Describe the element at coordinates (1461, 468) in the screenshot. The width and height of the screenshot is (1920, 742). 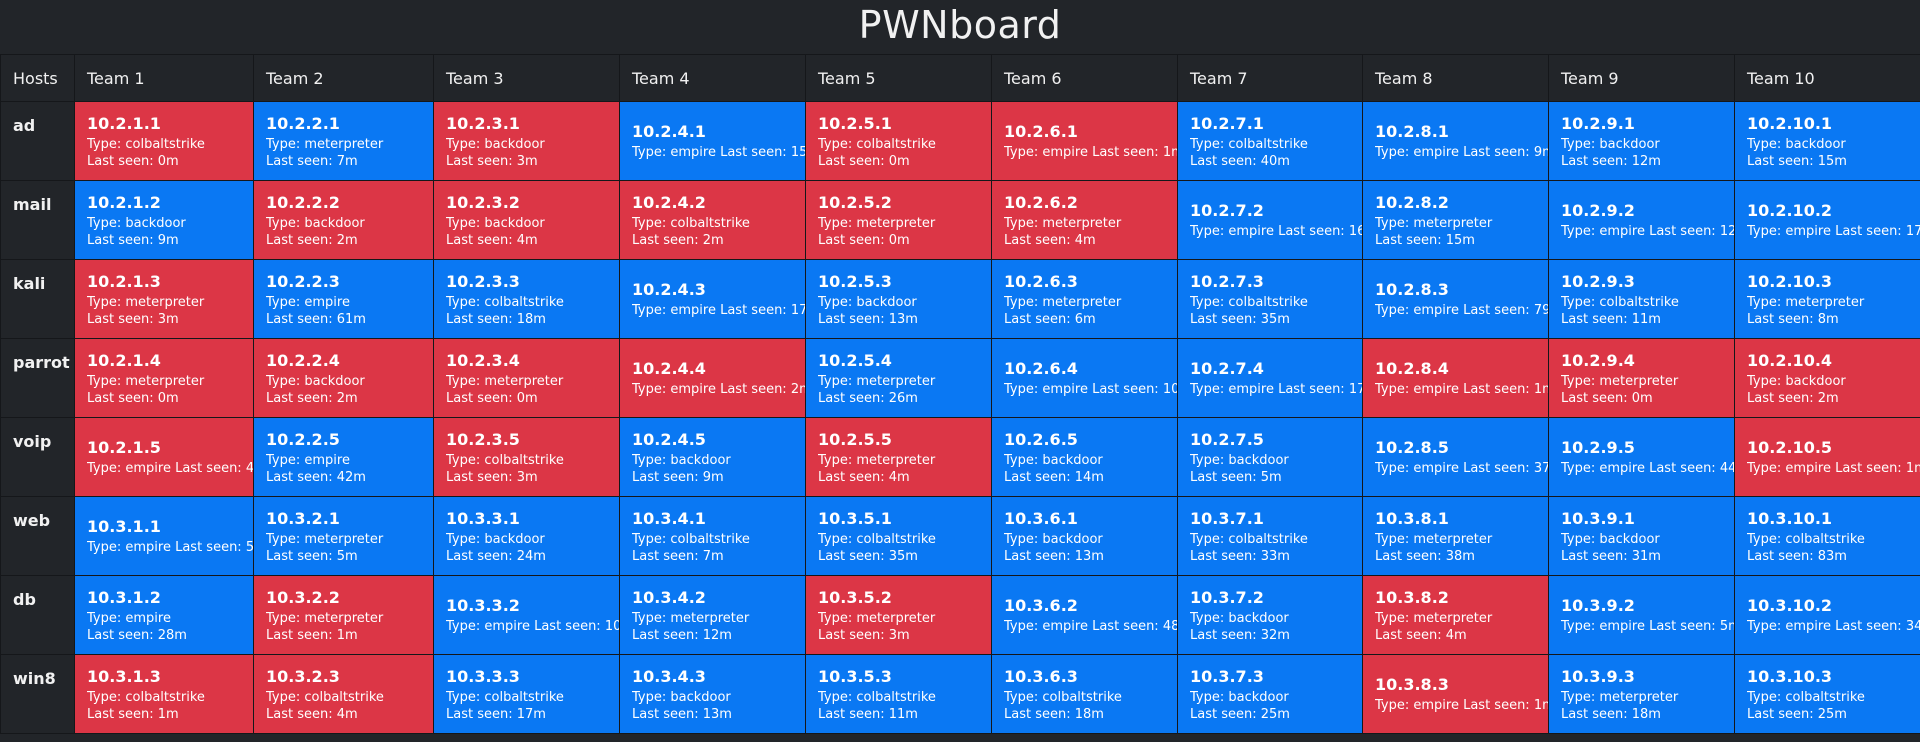
I see `host-info-line: Type: empire Last seen: 37m` at that location.